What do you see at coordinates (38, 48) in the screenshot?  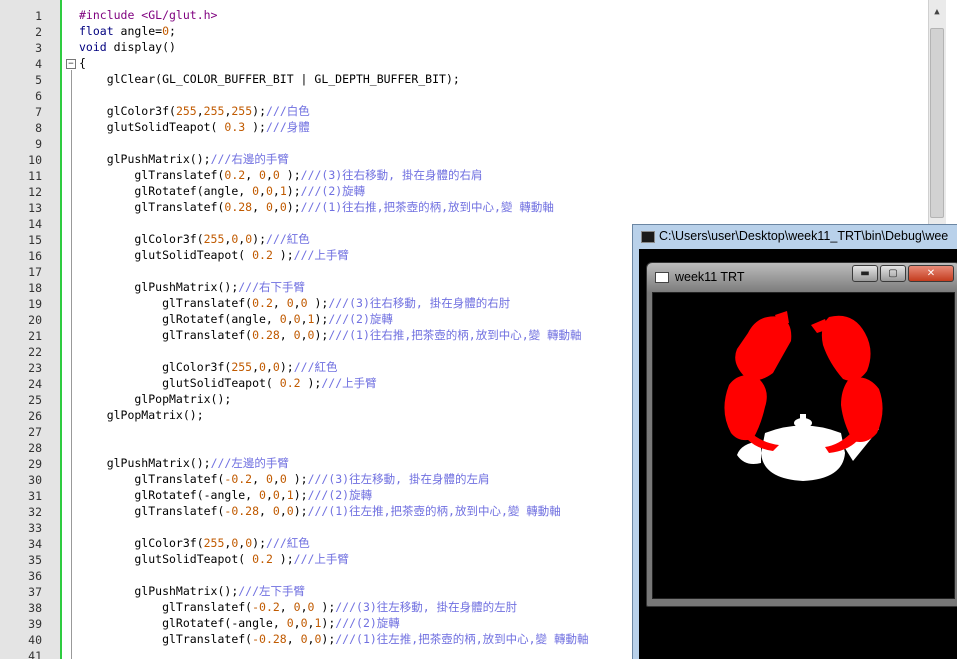 I see `line-number: 3` at bounding box center [38, 48].